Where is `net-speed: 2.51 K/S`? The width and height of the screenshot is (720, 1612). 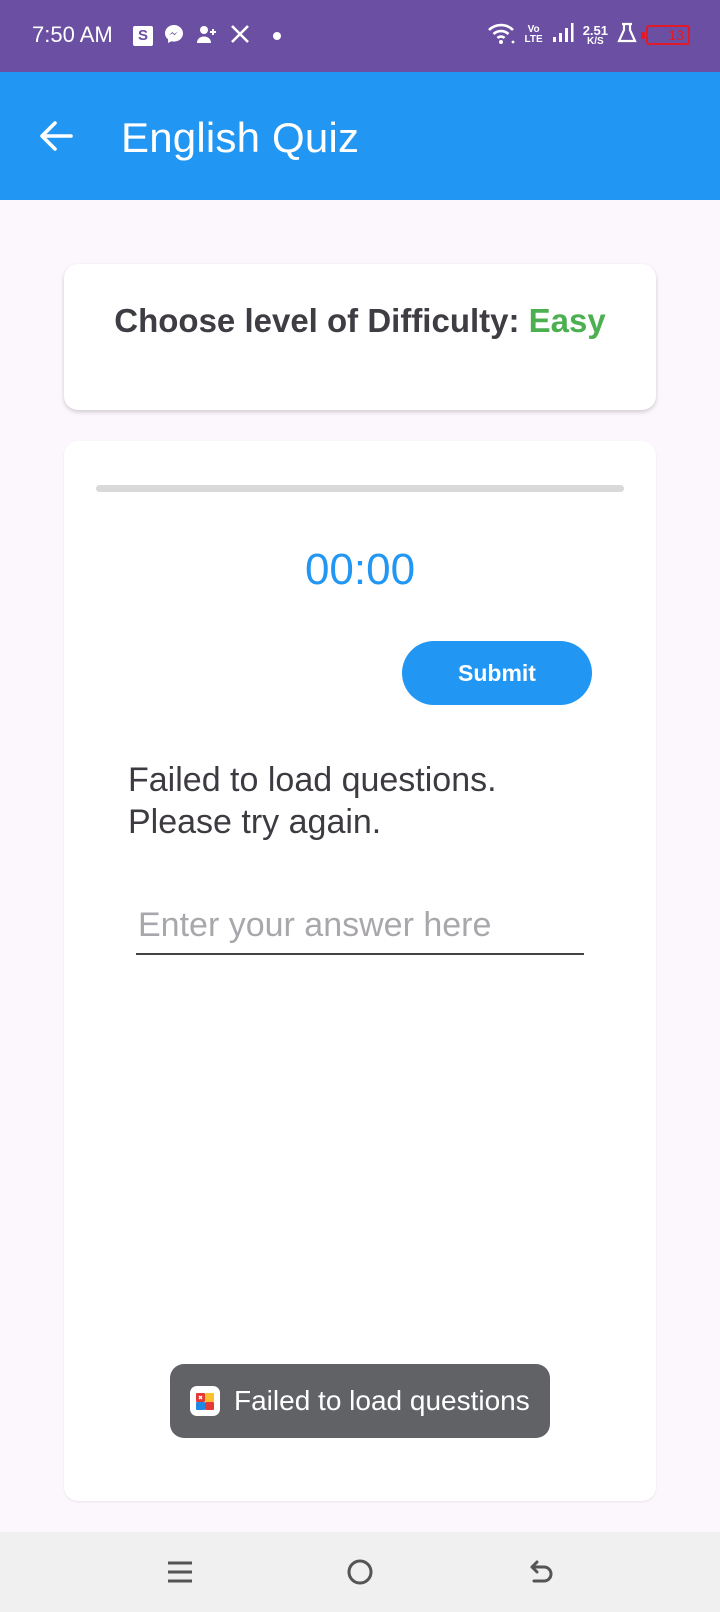 net-speed: 2.51 K/S is located at coordinates (595, 35).